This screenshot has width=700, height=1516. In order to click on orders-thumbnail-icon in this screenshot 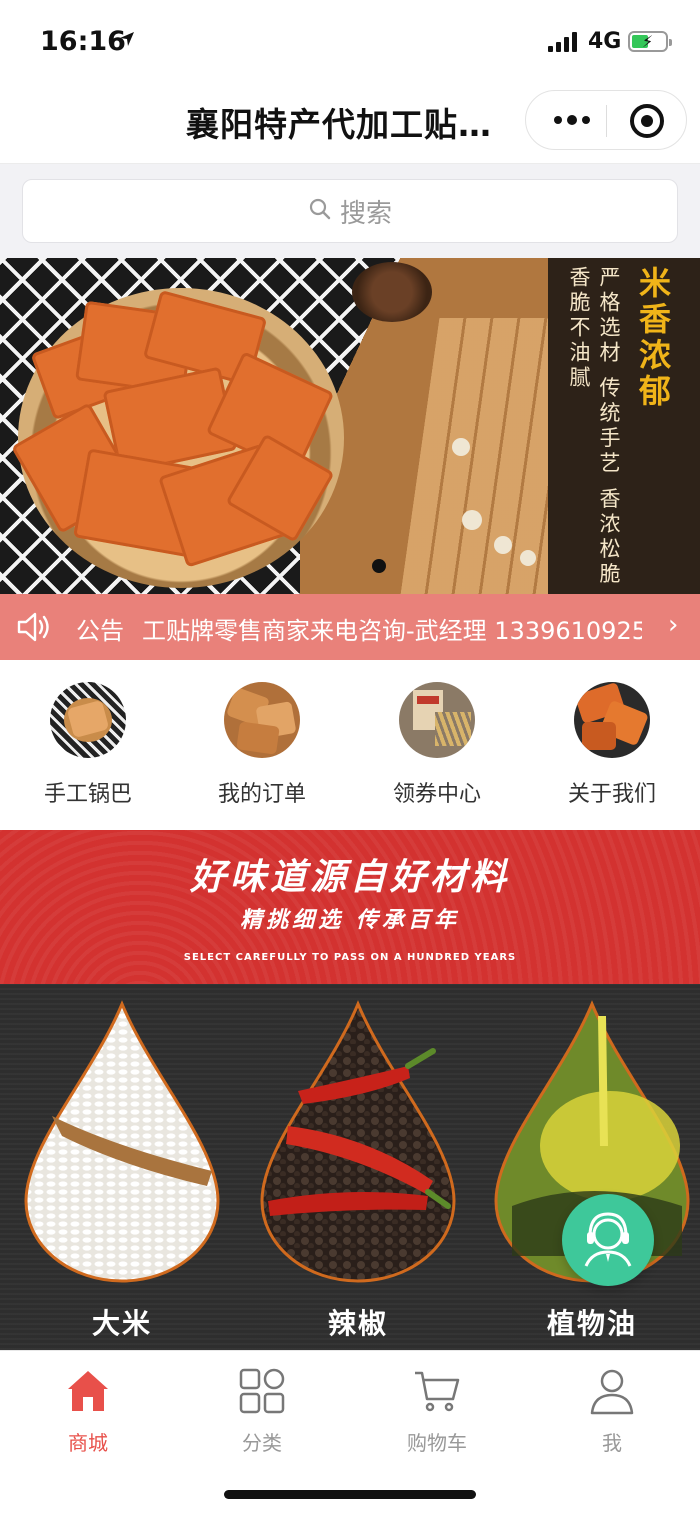, I will do `click(262, 720)`.